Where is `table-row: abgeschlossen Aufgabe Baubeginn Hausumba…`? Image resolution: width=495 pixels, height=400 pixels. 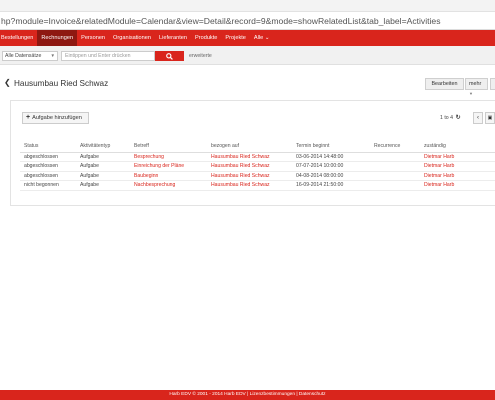
table-row: abgeschlossen Aufgabe Baubeginn Hausumba… is located at coordinates (257, 176).